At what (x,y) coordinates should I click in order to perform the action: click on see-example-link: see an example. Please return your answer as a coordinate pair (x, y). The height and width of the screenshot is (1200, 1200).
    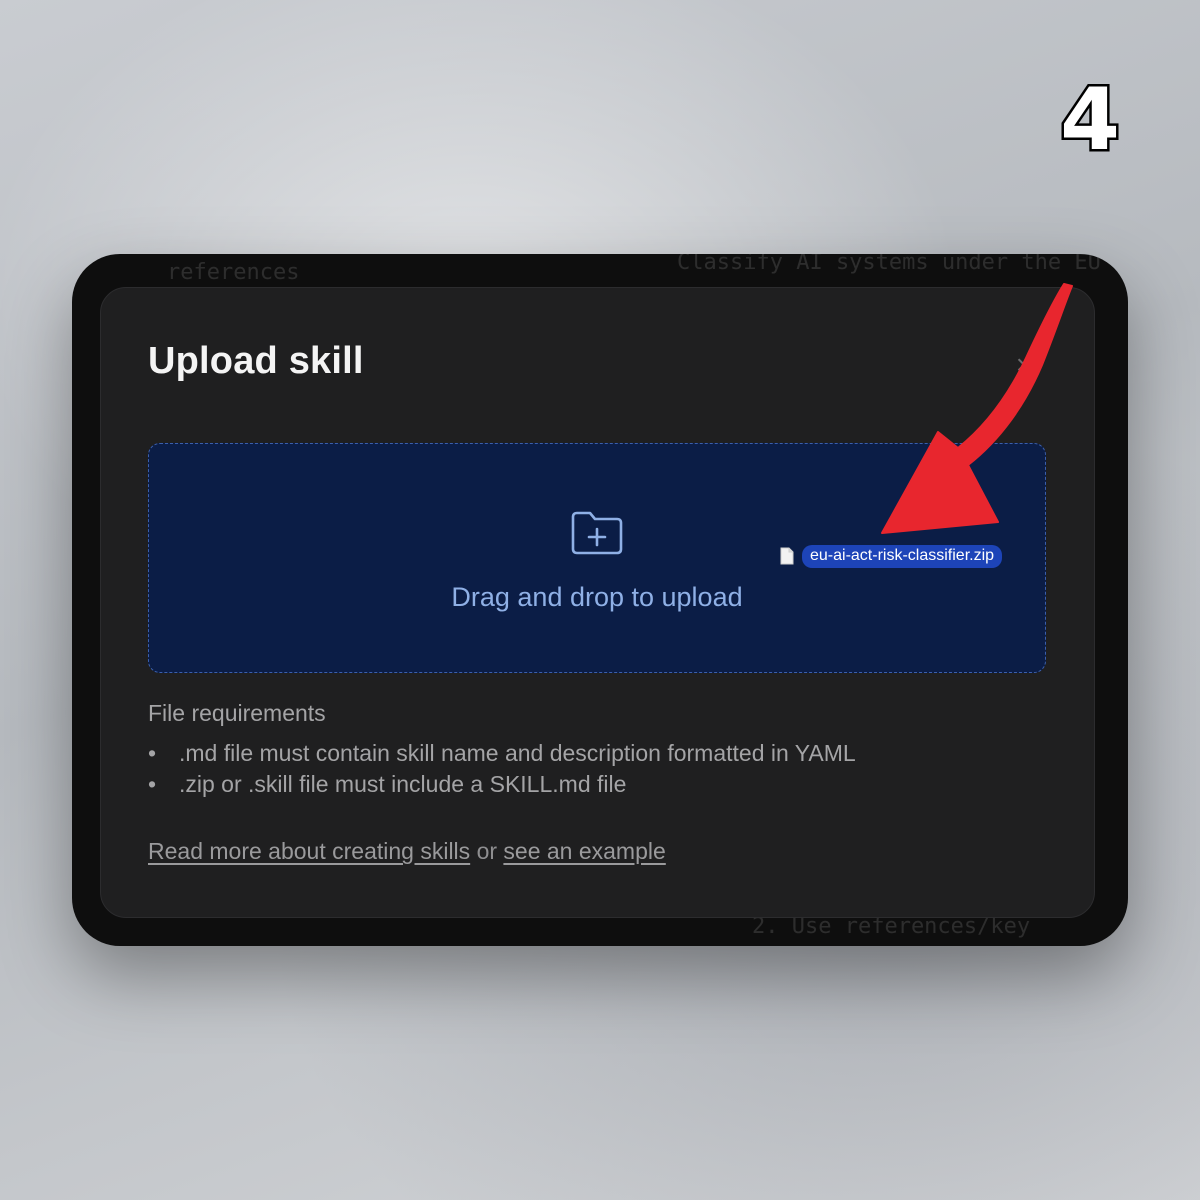
    Looking at the image, I should click on (584, 851).